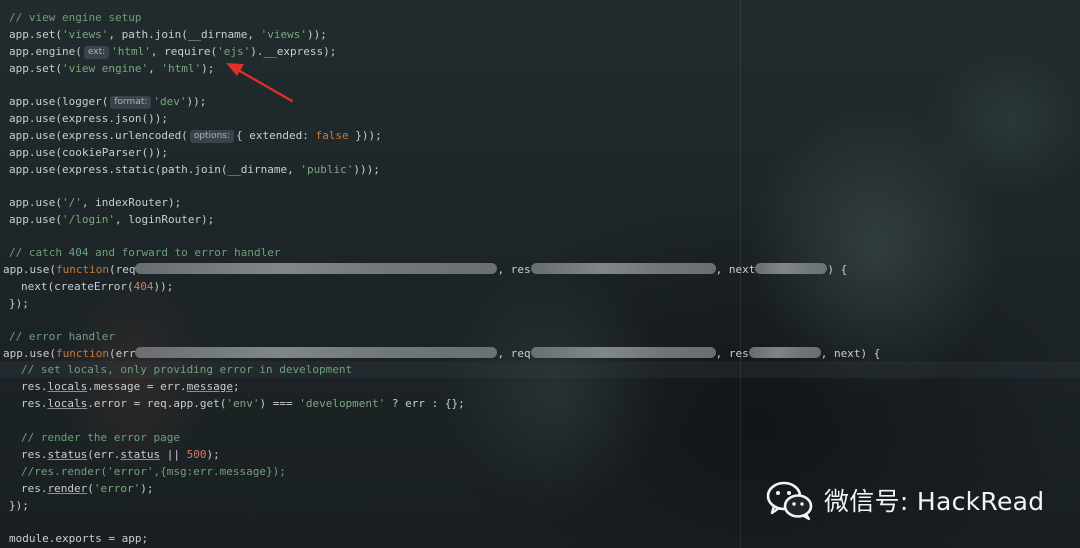 This screenshot has width=1080, height=548. What do you see at coordinates (789, 501) in the screenshot?
I see `wechat-icon` at bounding box center [789, 501].